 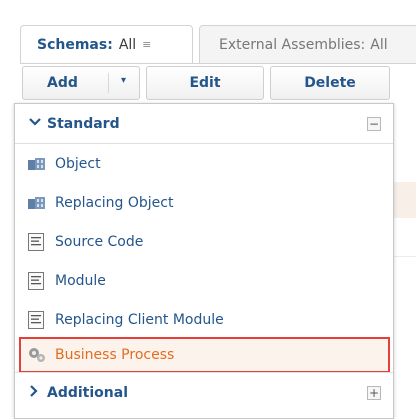 What do you see at coordinates (204, 281) in the screenshot?
I see `menu-item-module: Module` at bounding box center [204, 281].